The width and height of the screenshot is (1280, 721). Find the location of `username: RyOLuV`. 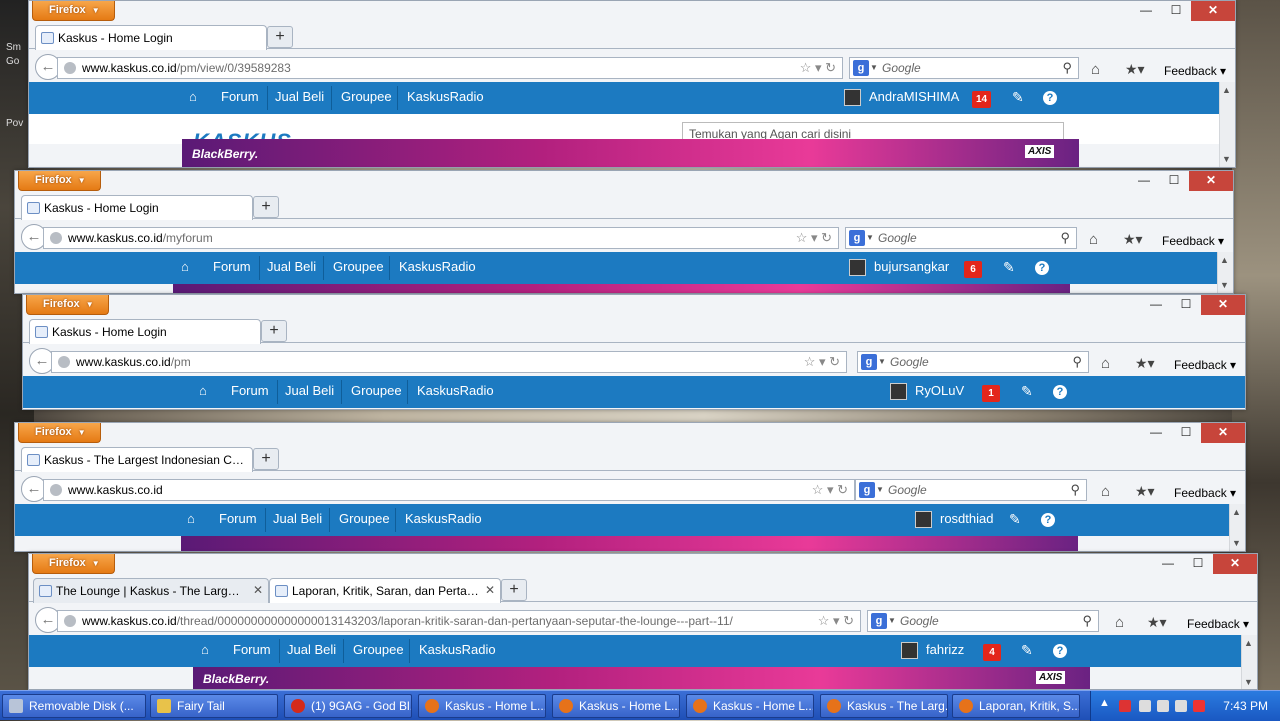

username: RyOLuV is located at coordinates (939, 390).